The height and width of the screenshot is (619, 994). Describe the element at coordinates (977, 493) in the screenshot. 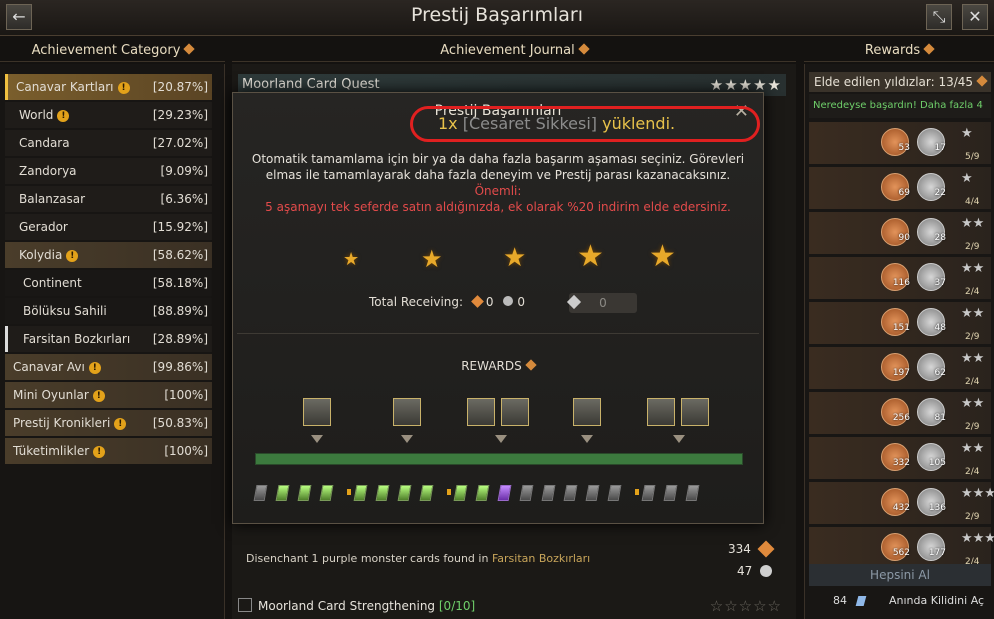

I see `star-icon: ★★★` at that location.